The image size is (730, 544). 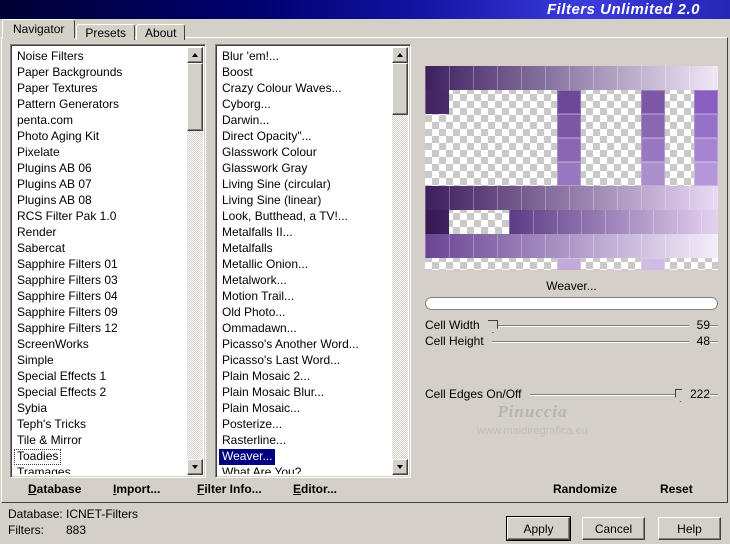 What do you see at coordinates (54, 488) in the screenshot?
I see `database-button: Database` at bounding box center [54, 488].